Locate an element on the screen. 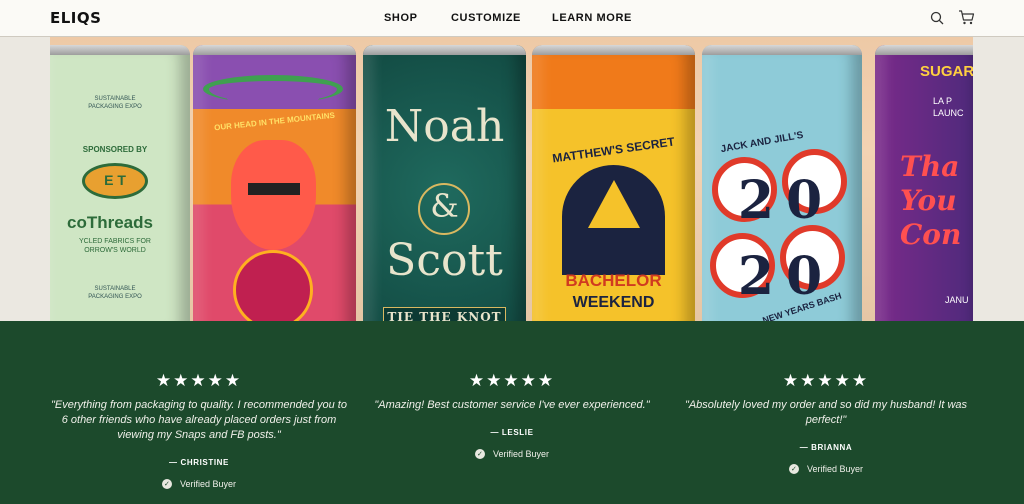 The image size is (1024, 504). site-header: ELIQS SHOP CUSTOMIZE LEARN MORE is located at coordinates (512, 18).